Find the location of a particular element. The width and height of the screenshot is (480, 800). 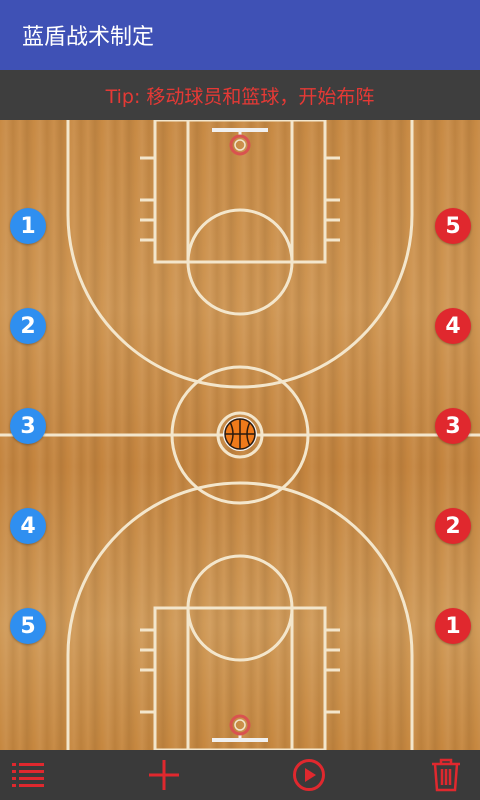

menu-icon is located at coordinates (28, 775).